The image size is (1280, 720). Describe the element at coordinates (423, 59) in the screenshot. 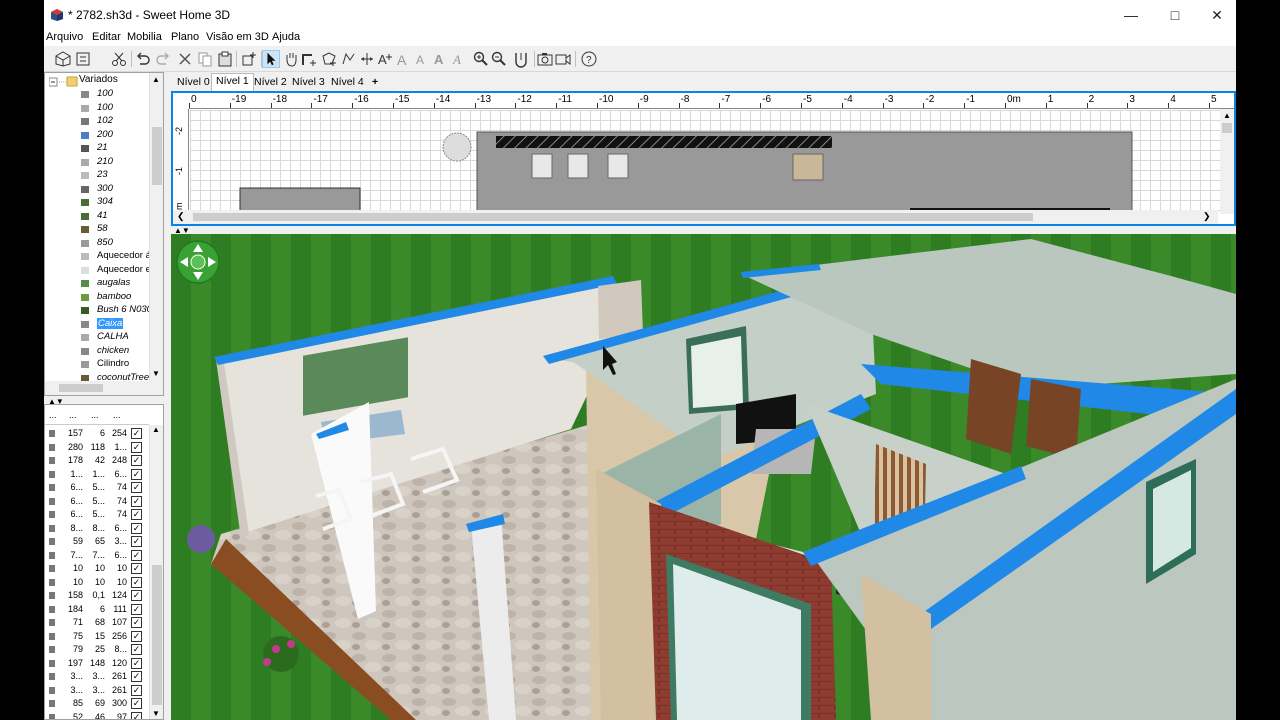

I see `decrease-text-icon: A` at that location.